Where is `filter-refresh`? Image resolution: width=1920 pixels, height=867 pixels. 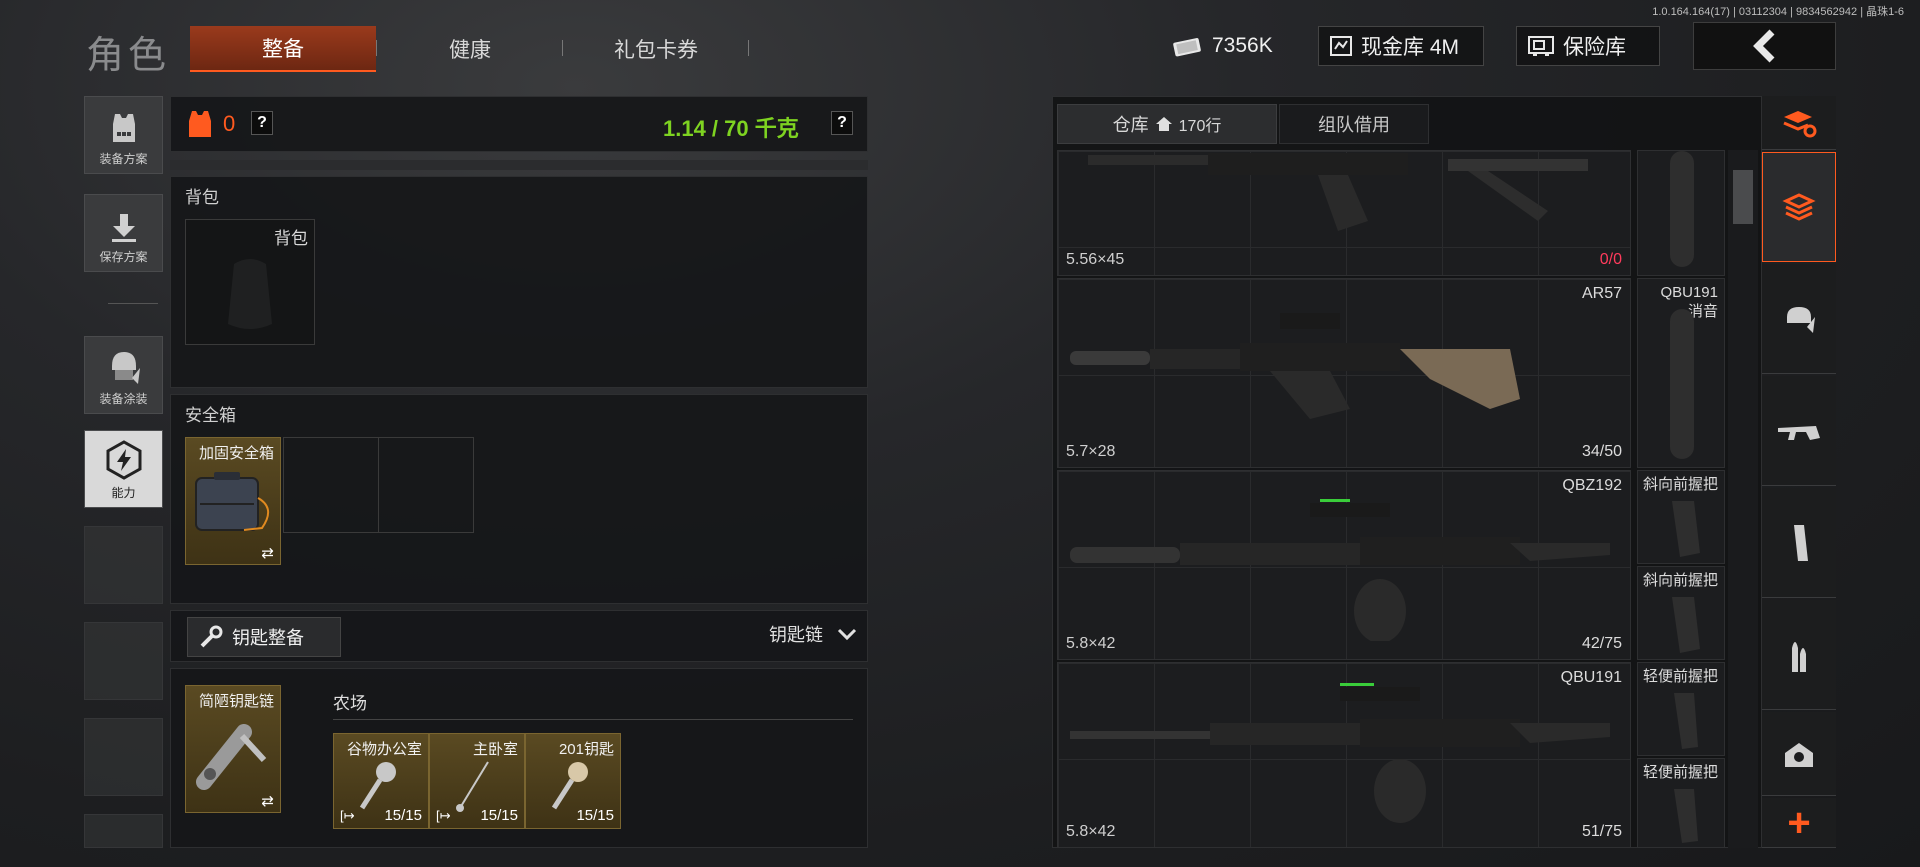 filter-refresh is located at coordinates (1799, 123).